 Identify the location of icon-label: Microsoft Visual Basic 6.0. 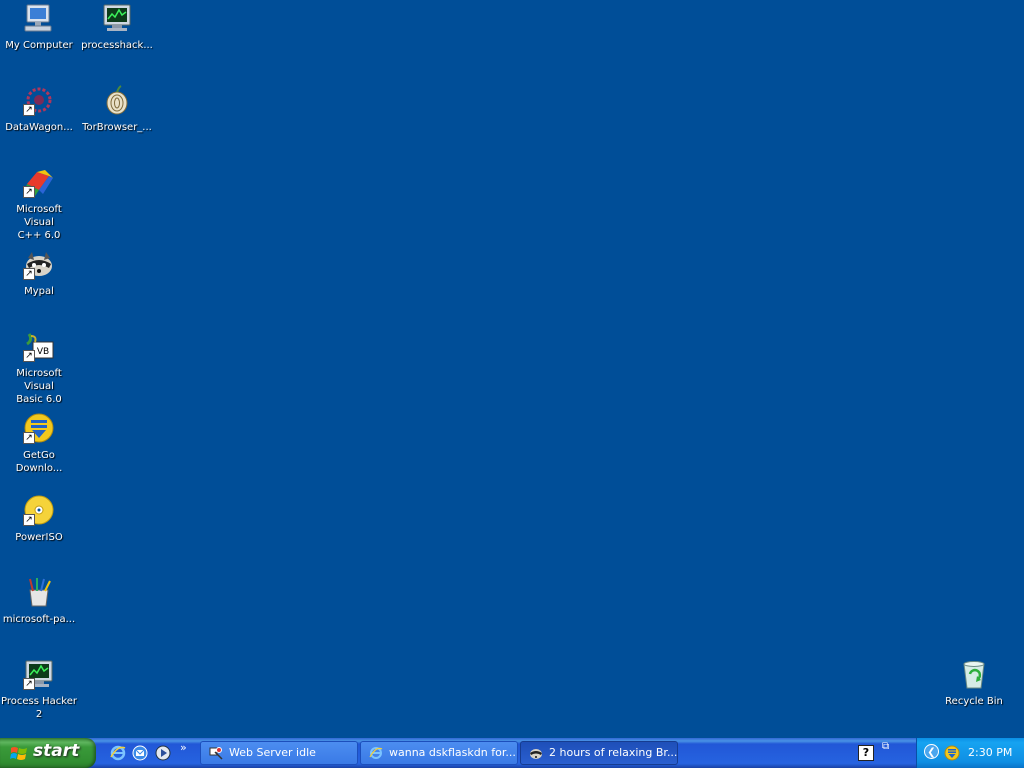
(39, 386).